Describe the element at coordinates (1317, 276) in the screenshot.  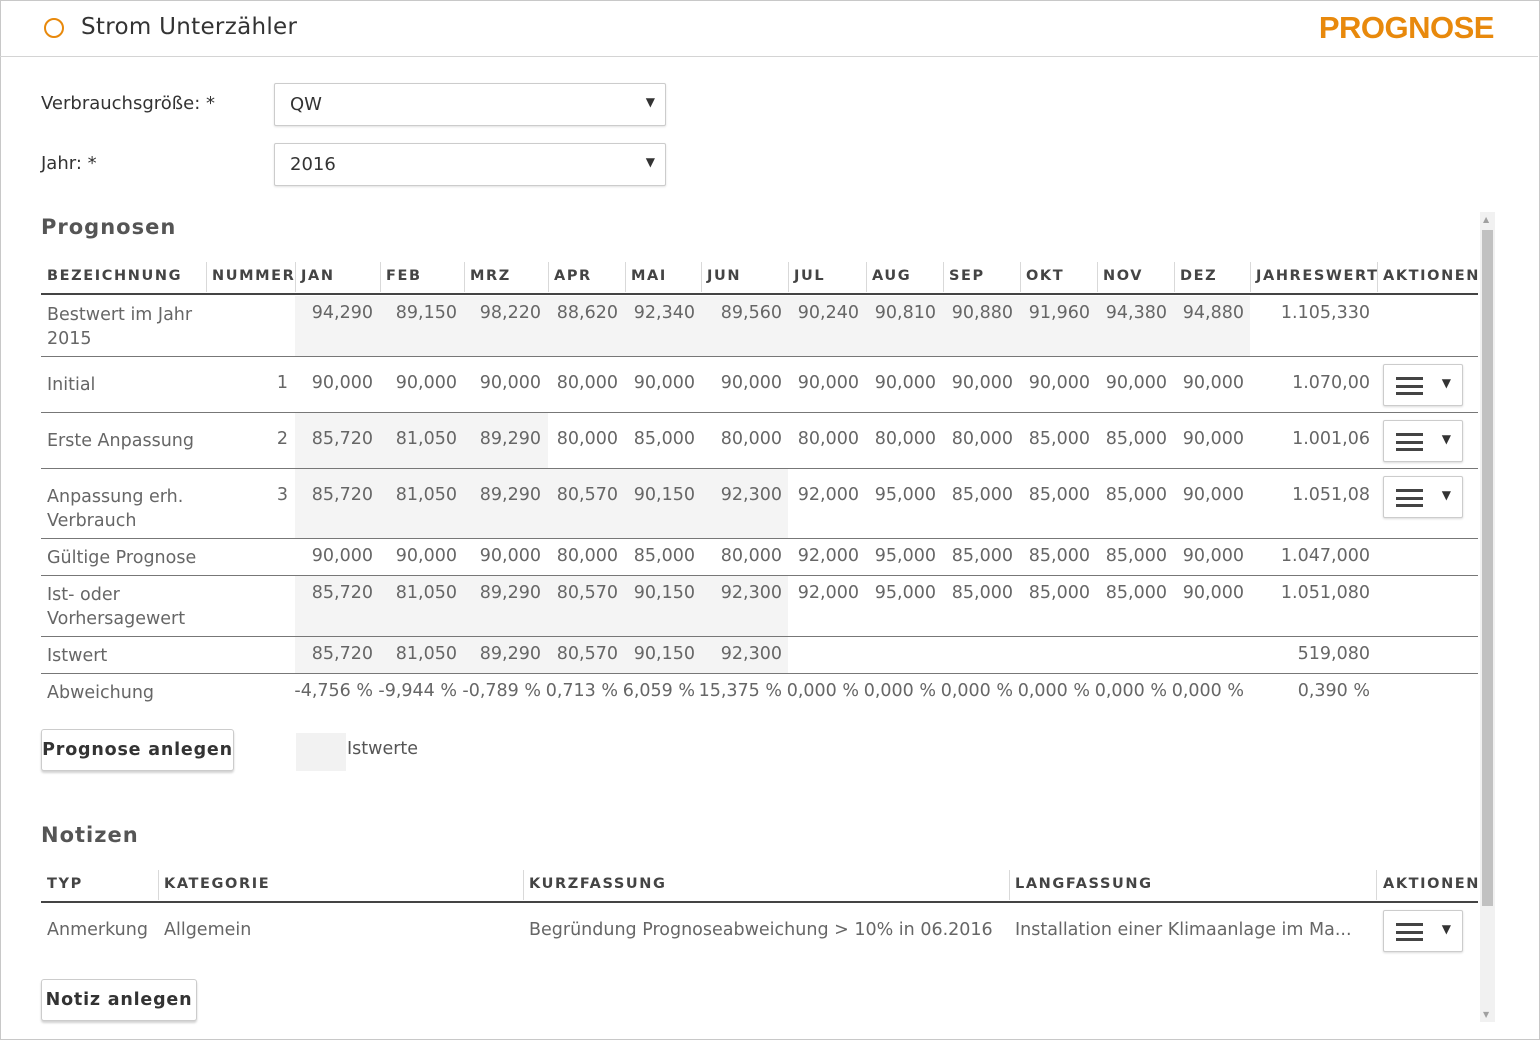
I see `column-header: JAHRESWERT` at that location.